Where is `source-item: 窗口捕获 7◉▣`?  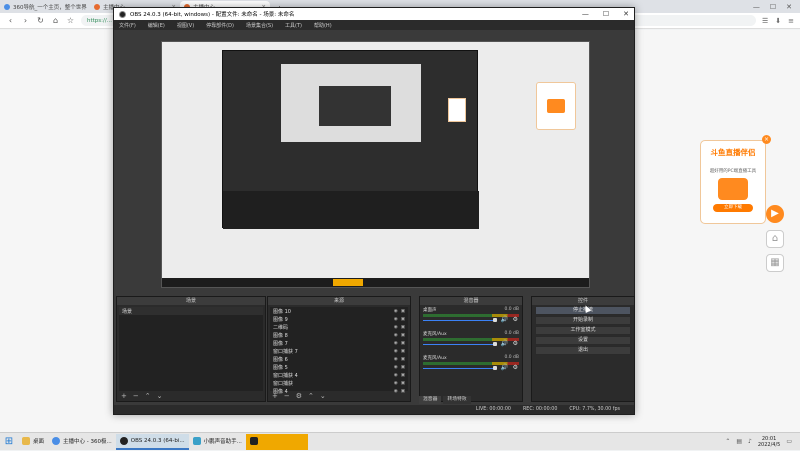
source-item: 窗口捕获 7◉▣ is located at coordinates (339, 351).